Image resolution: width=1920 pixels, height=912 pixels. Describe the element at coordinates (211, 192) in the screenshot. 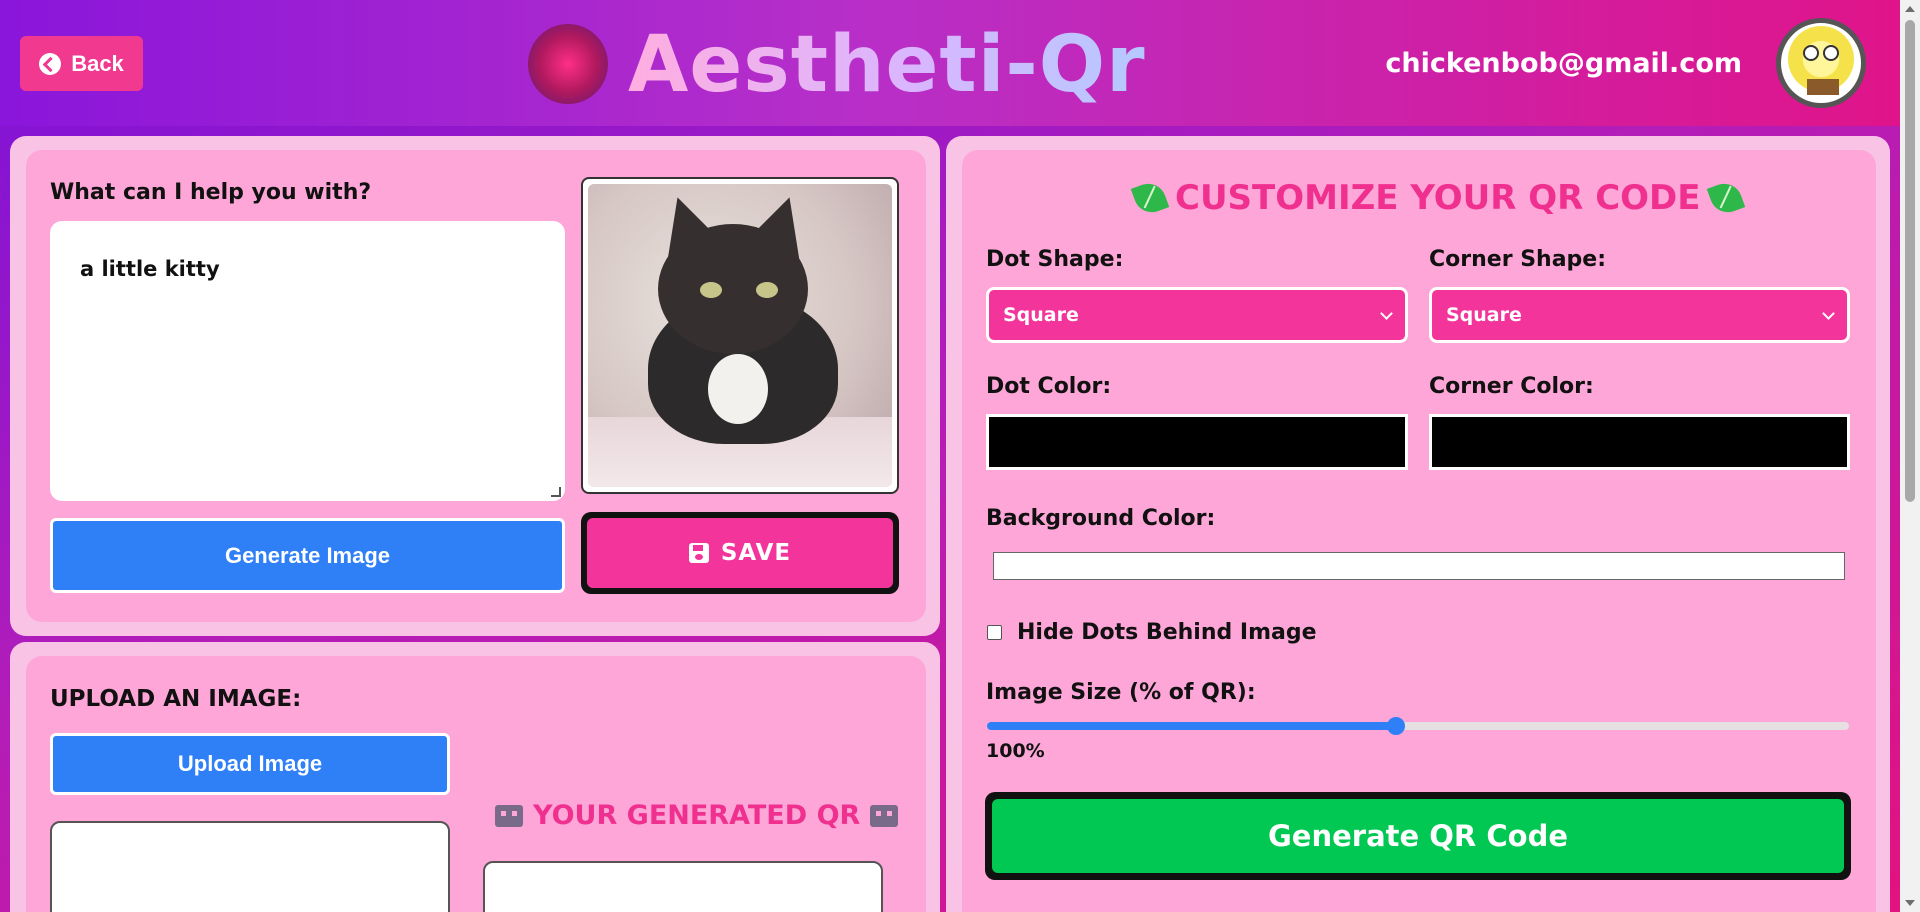

I see `prompt-question: What can I help you with?` at that location.